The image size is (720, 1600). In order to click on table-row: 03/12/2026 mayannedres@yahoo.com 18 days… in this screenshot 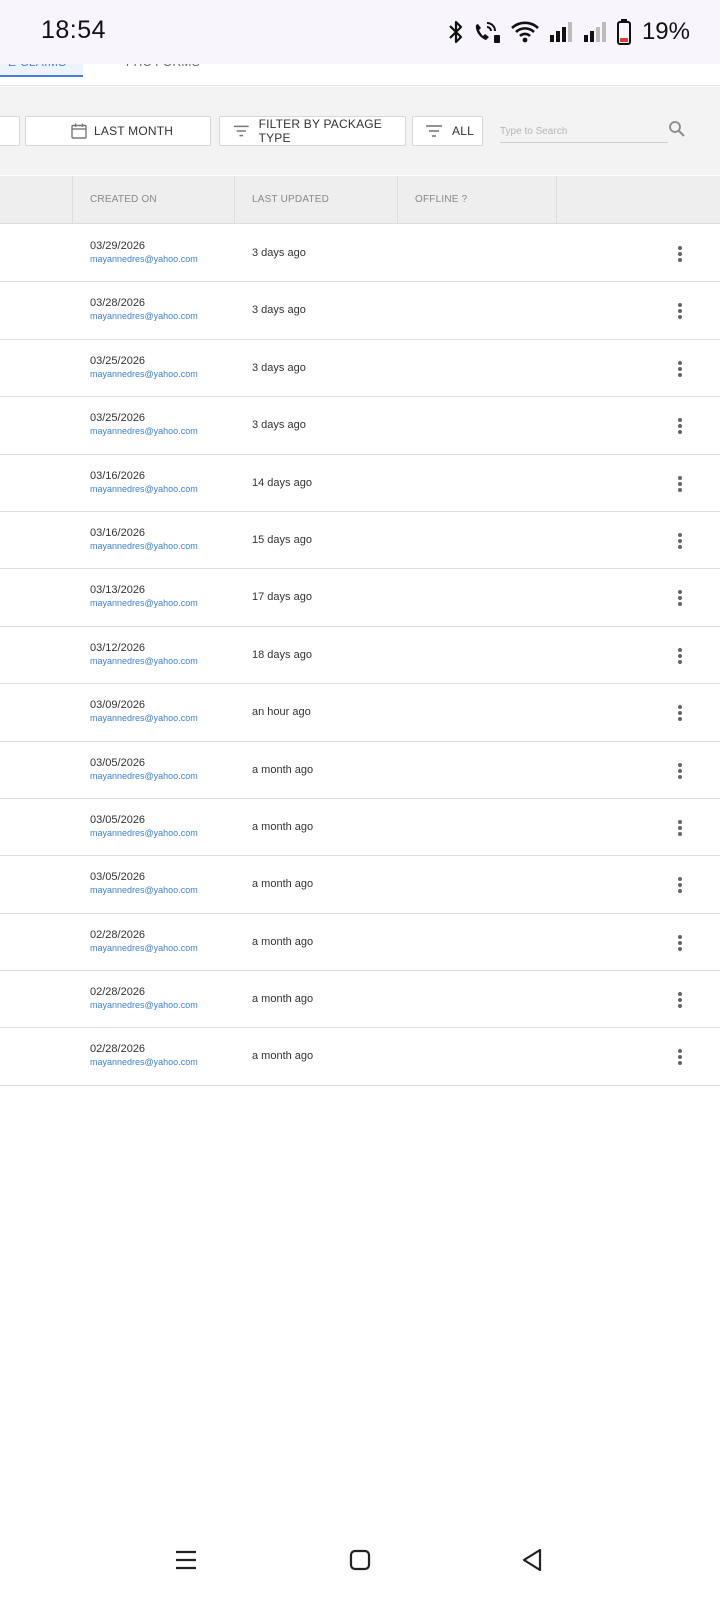, I will do `click(360, 655)`.